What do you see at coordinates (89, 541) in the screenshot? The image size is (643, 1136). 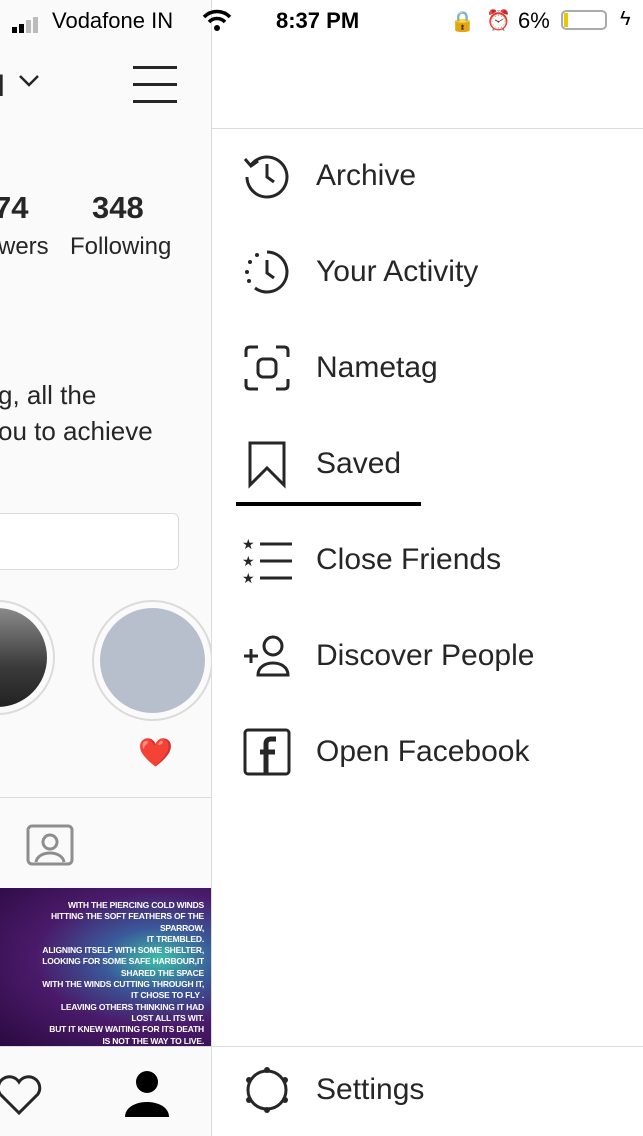 I see `edit-profile-button` at bounding box center [89, 541].